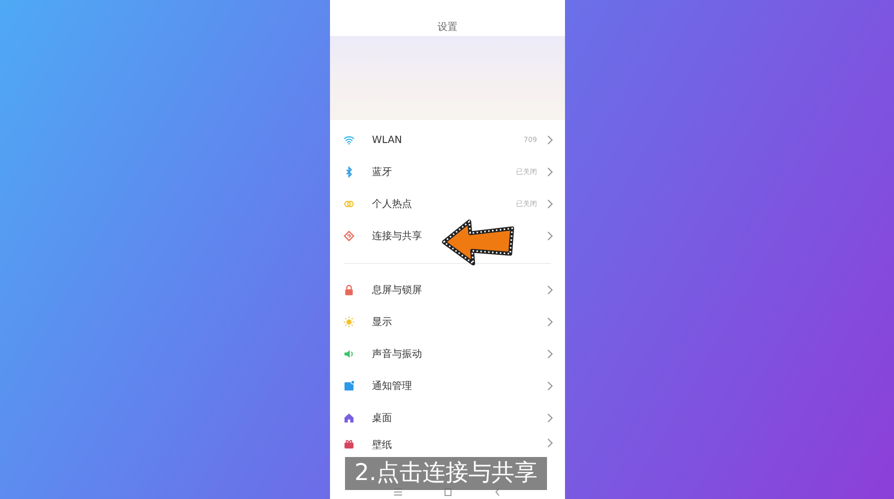  I want to click on sun-icon, so click(349, 322).